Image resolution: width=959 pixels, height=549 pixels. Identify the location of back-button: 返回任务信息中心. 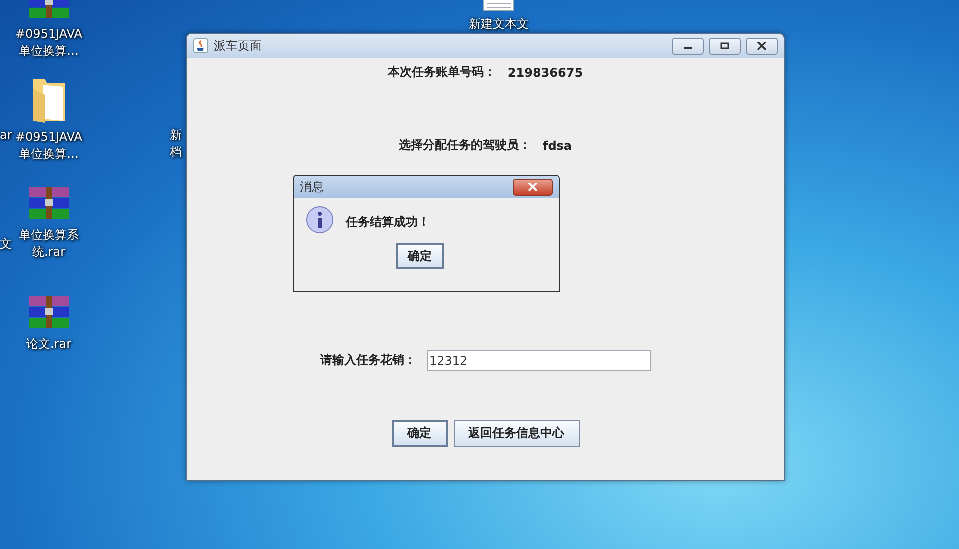
(517, 433).